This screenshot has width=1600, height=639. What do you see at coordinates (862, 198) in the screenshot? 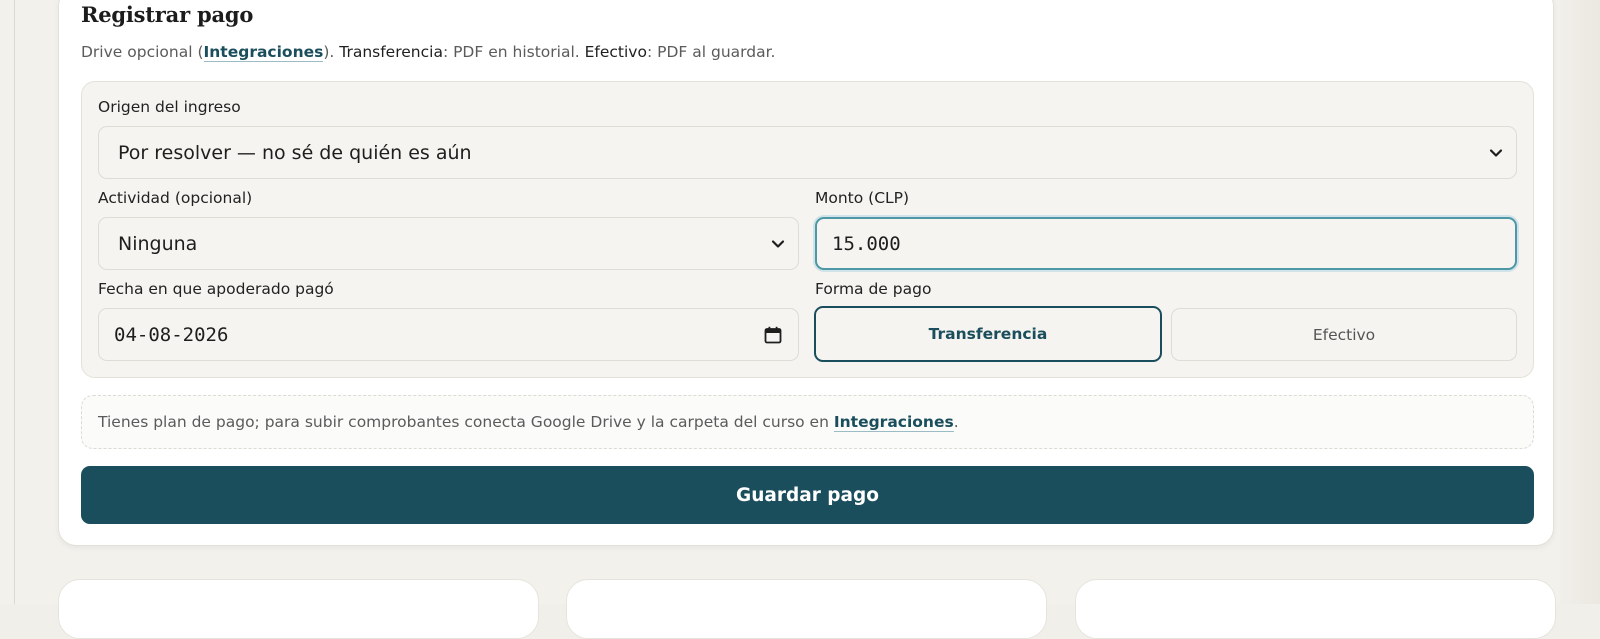
I see `amount-label: Monto (CLP)` at bounding box center [862, 198].